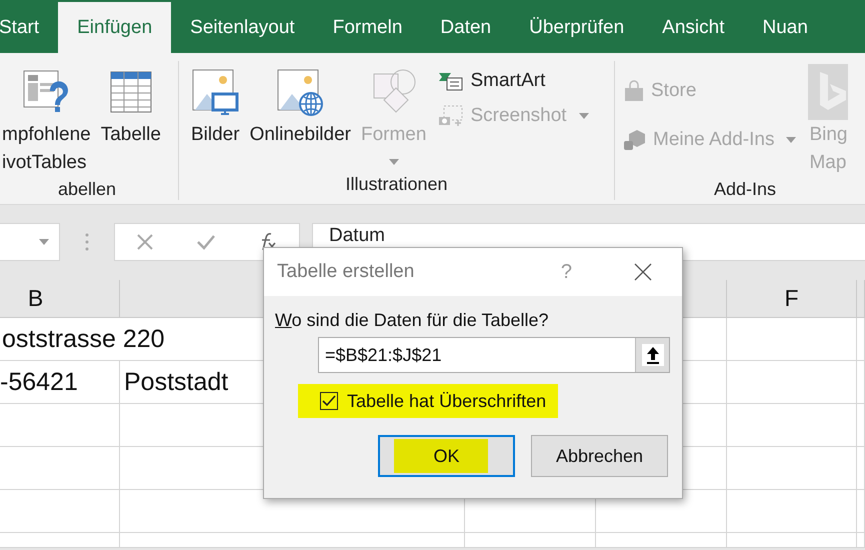 The height and width of the screenshot is (550, 865). Describe the element at coordinates (652, 355) in the screenshot. I see `collapse-button` at that location.